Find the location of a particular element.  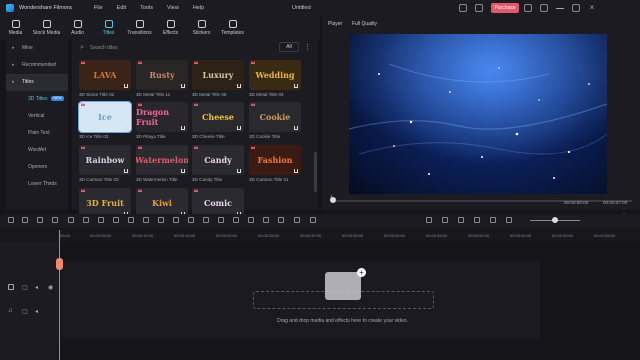

audio-mute-icon: ◂ is located at coordinates (36, 287).